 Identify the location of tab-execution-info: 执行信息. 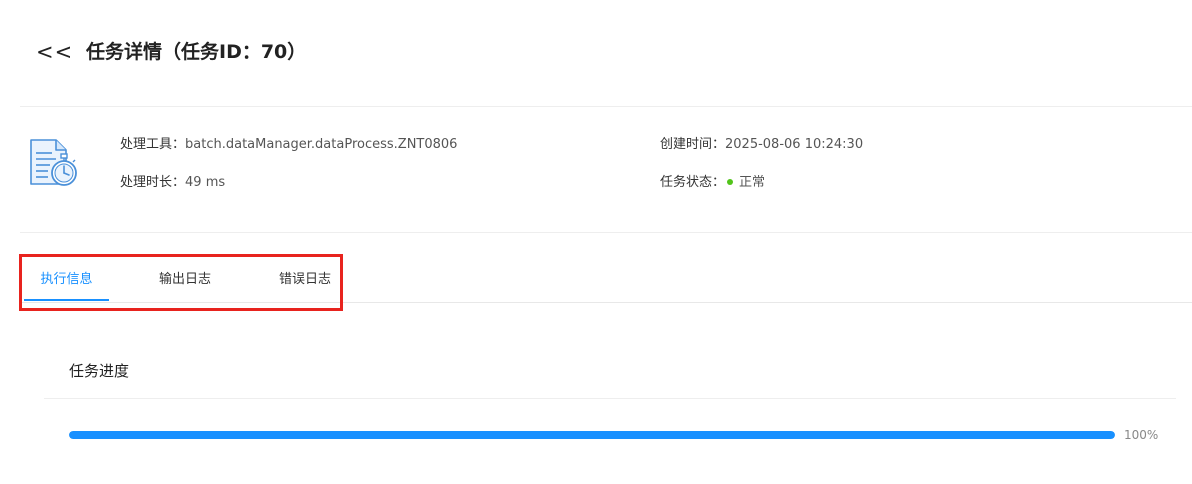
(66, 281).